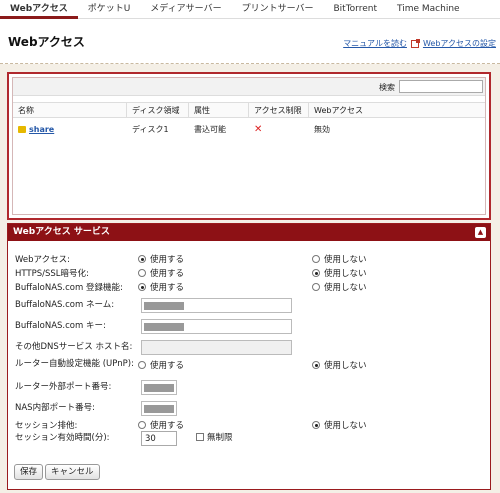 Image resolution: width=500 pixels, height=493 pixels. Describe the element at coordinates (41, 129) in the screenshot. I see `share-name-link: share` at that location.